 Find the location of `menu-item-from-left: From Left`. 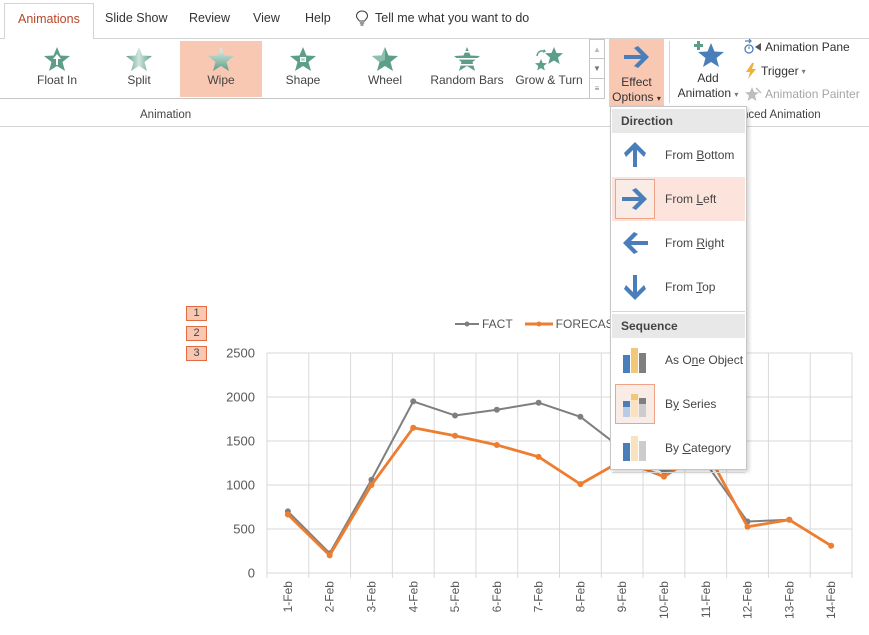

menu-item-from-left: From Left is located at coordinates (678, 199).